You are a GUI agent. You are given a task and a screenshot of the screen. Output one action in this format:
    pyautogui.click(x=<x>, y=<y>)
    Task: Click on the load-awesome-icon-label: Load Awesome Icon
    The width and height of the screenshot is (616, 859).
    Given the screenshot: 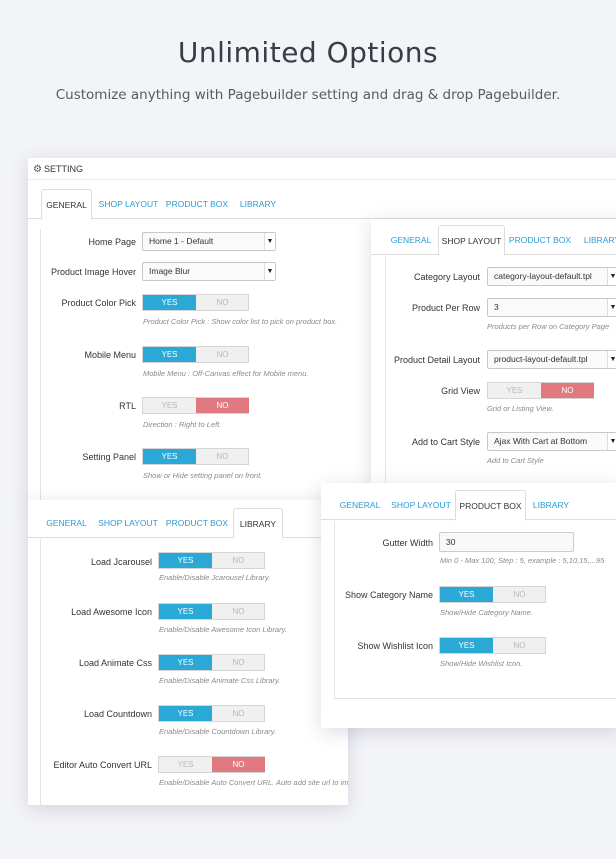 What is the action you would take?
    pyautogui.click(x=111, y=612)
    